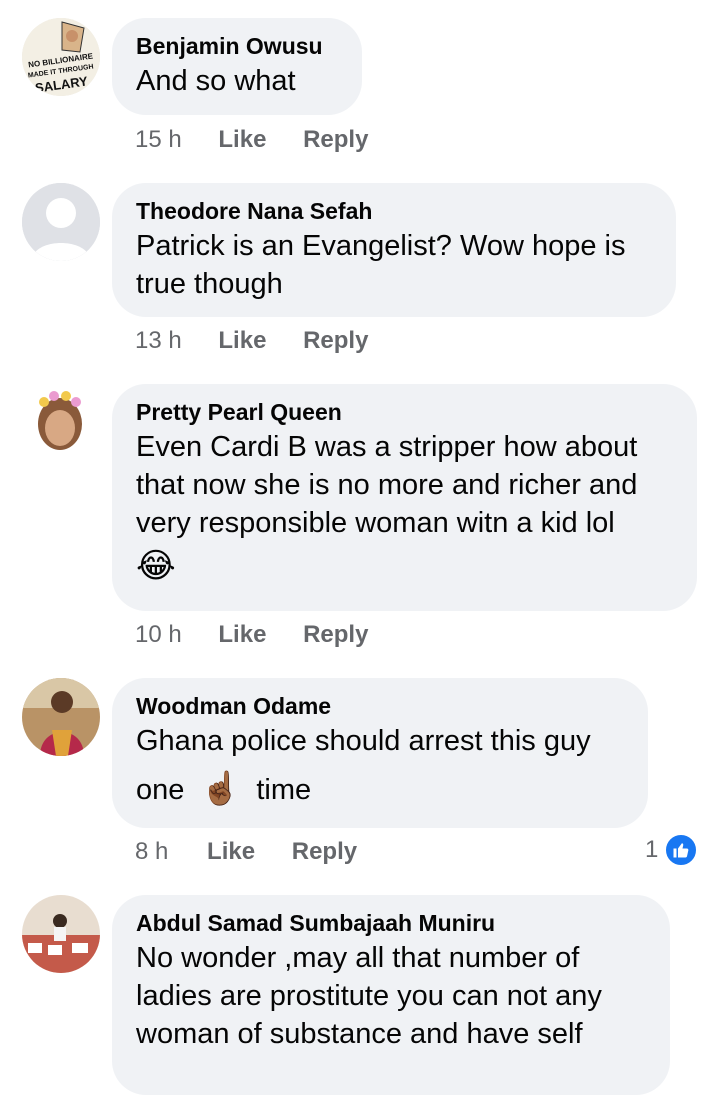 The height and width of the screenshot is (1095, 720). Describe the element at coordinates (387, 447) in the screenshot. I see `comment-text-line: Even Cardi B was a stripper how about` at that location.